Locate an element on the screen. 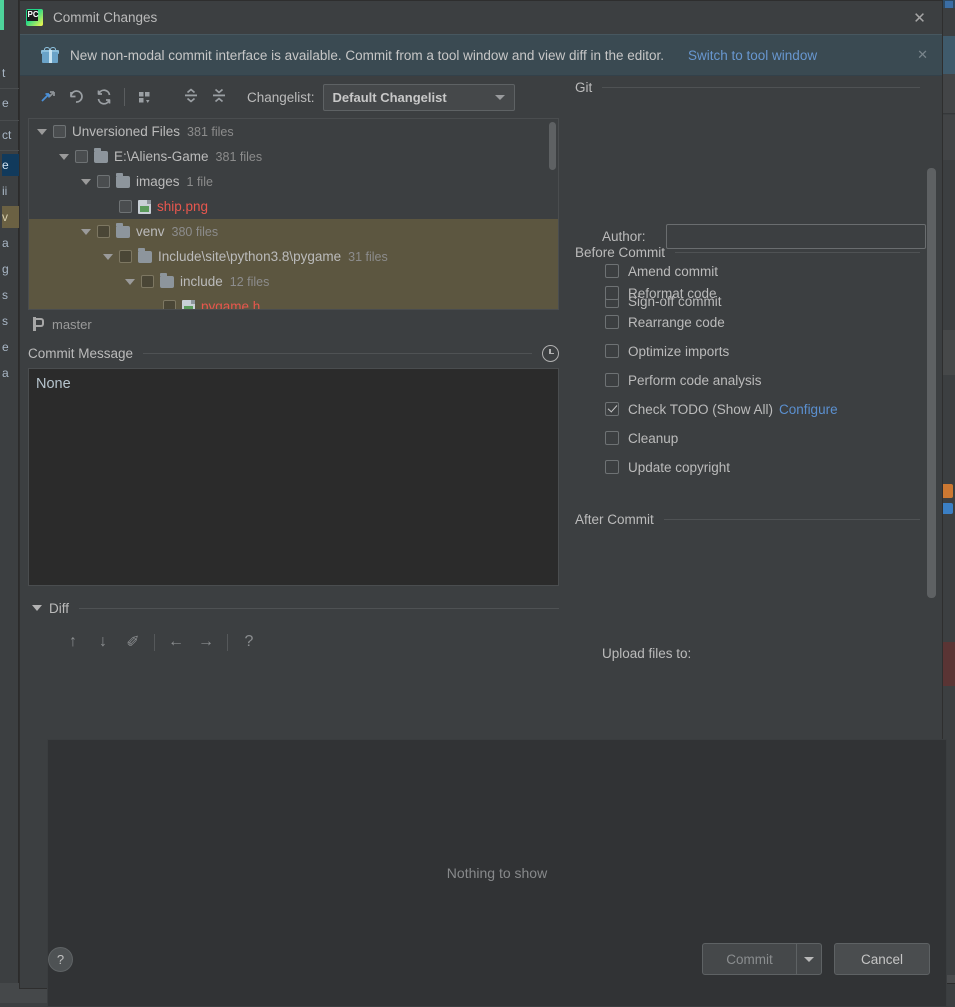 The height and width of the screenshot is (1007, 955). backdrop-text: t is located at coordinates (9, 73).